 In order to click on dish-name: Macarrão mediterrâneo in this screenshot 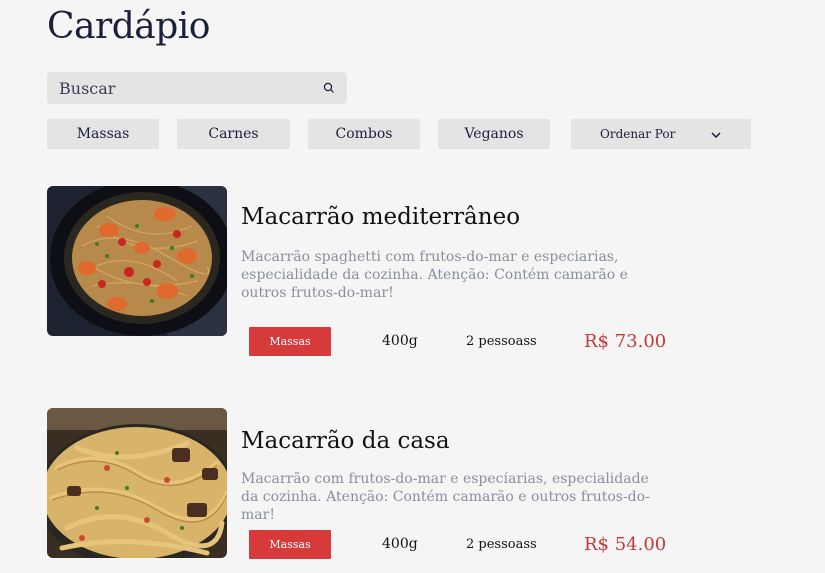, I will do `click(381, 217)`.